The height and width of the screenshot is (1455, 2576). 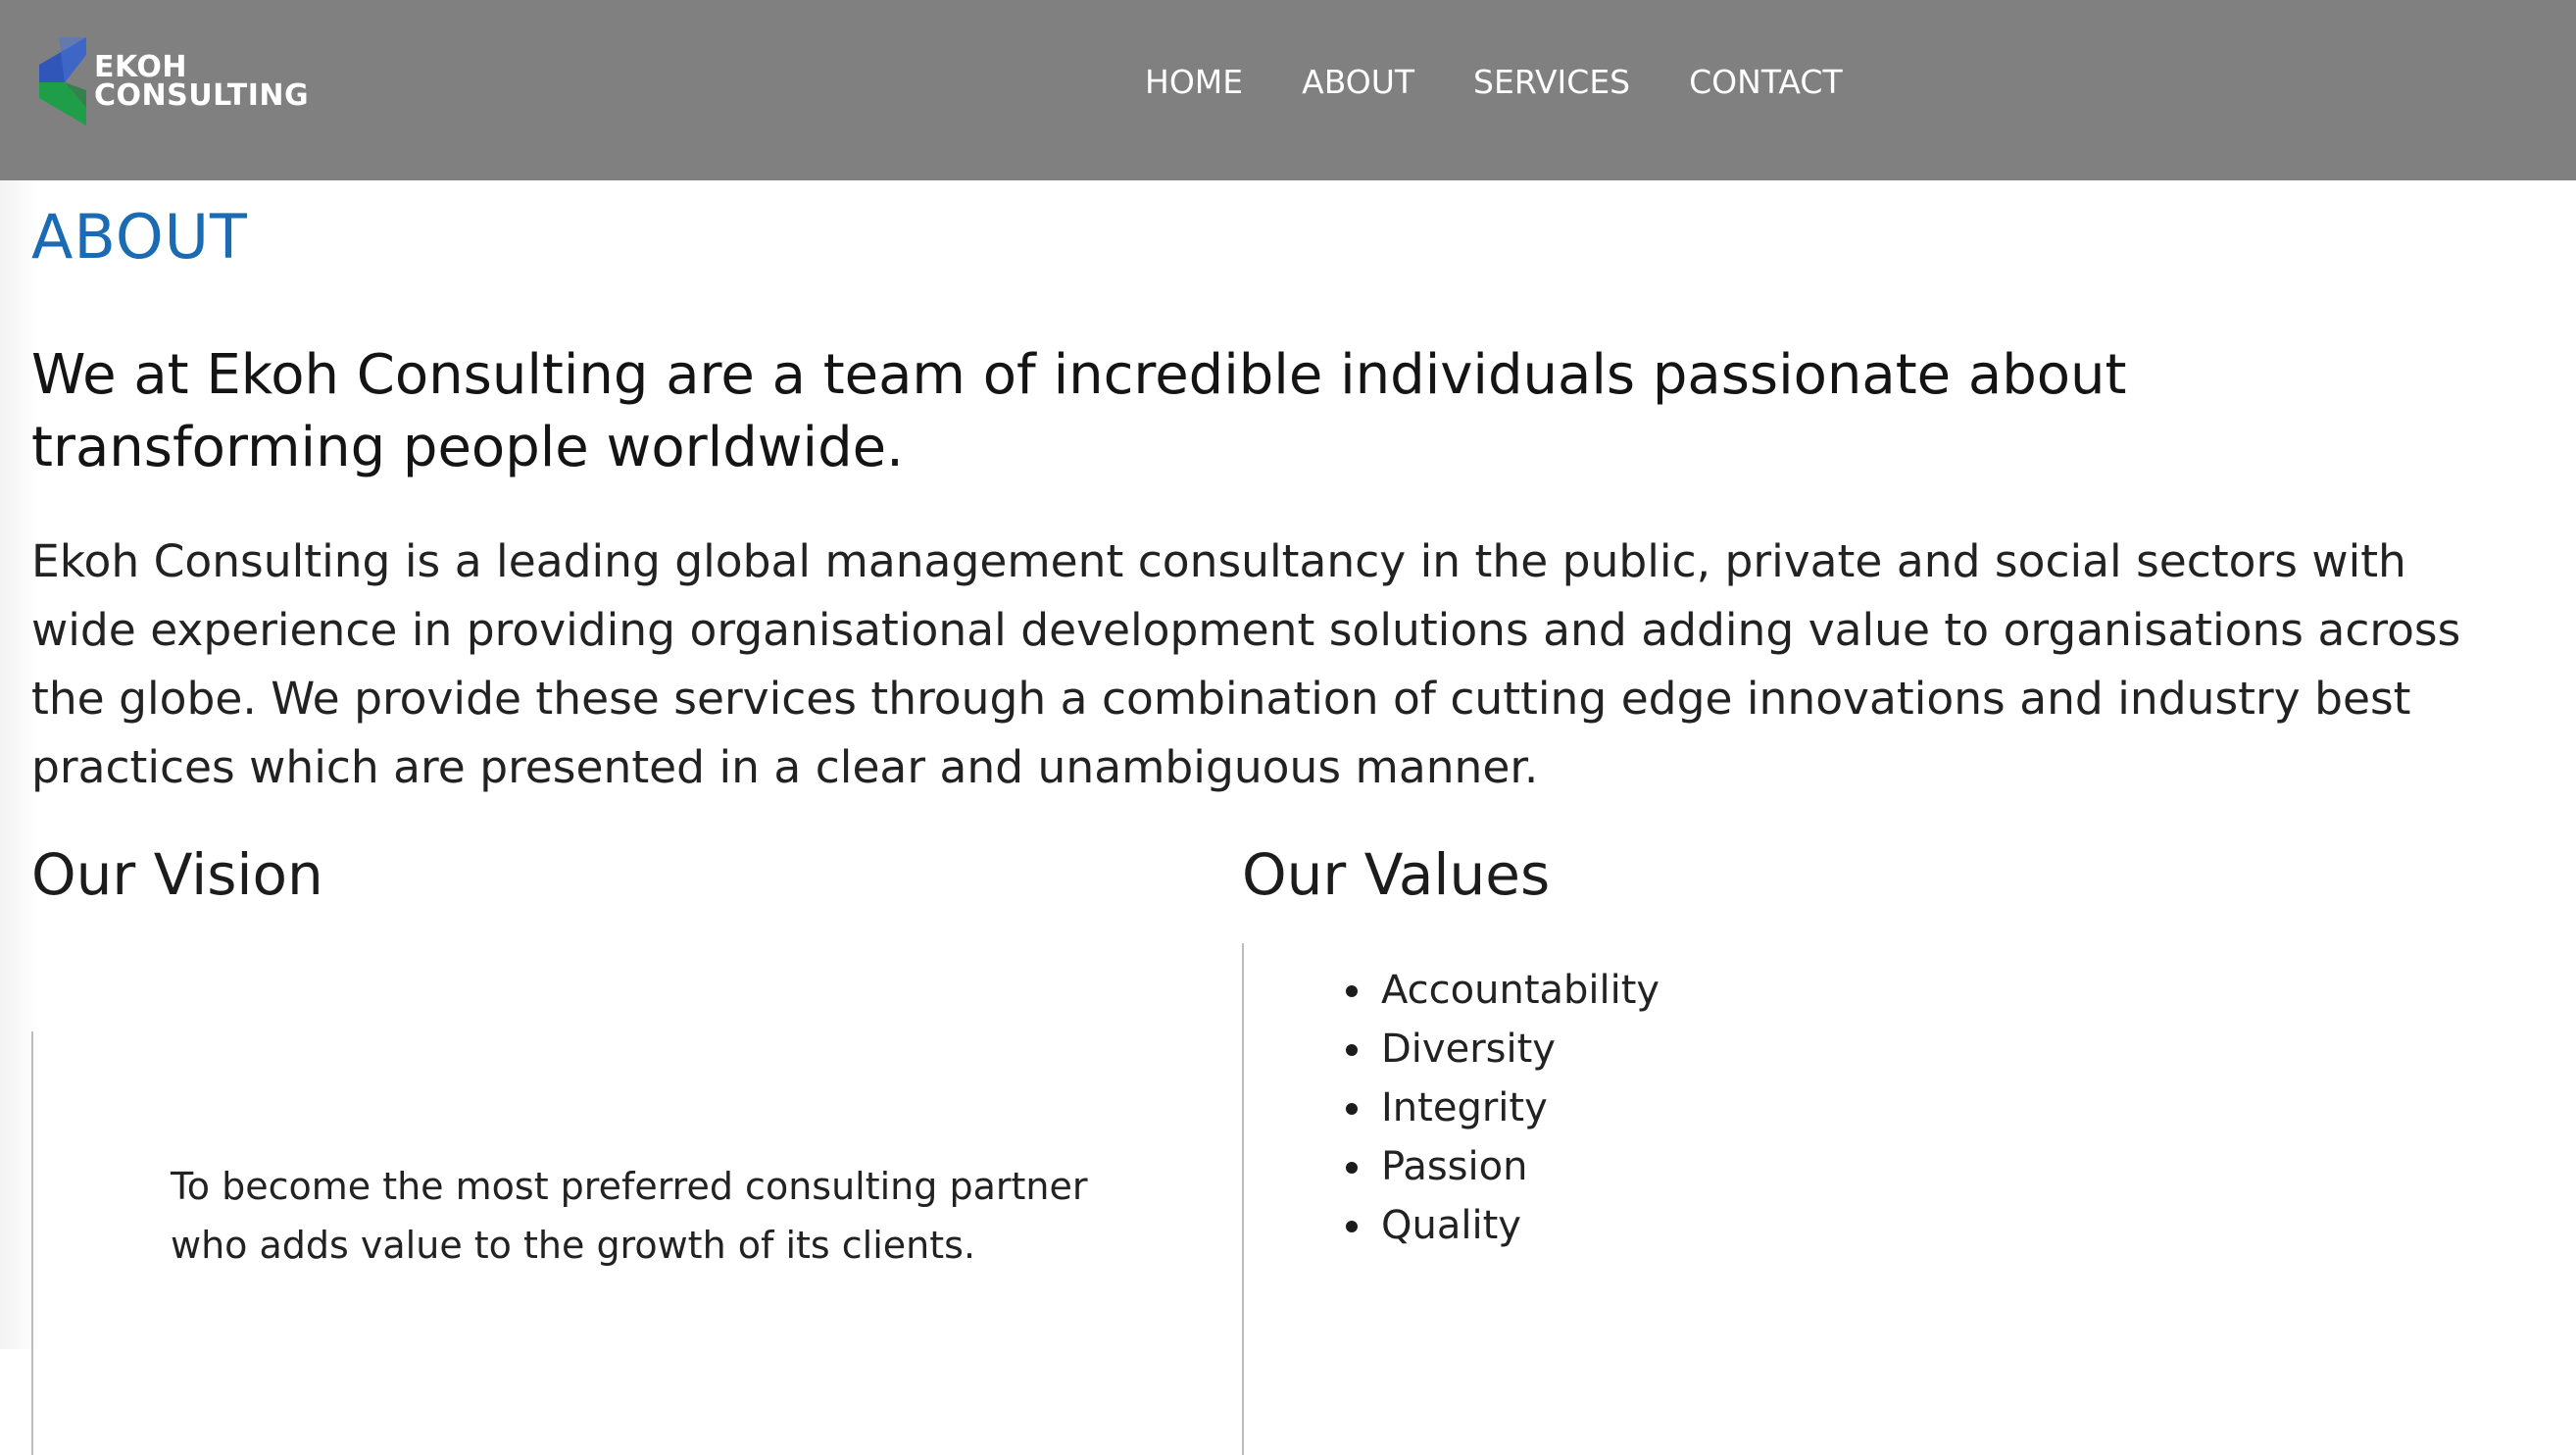 What do you see at coordinates (62, 81) in the screenshot?
I see `logo-mark-icon` at bounding box center [62, 81].